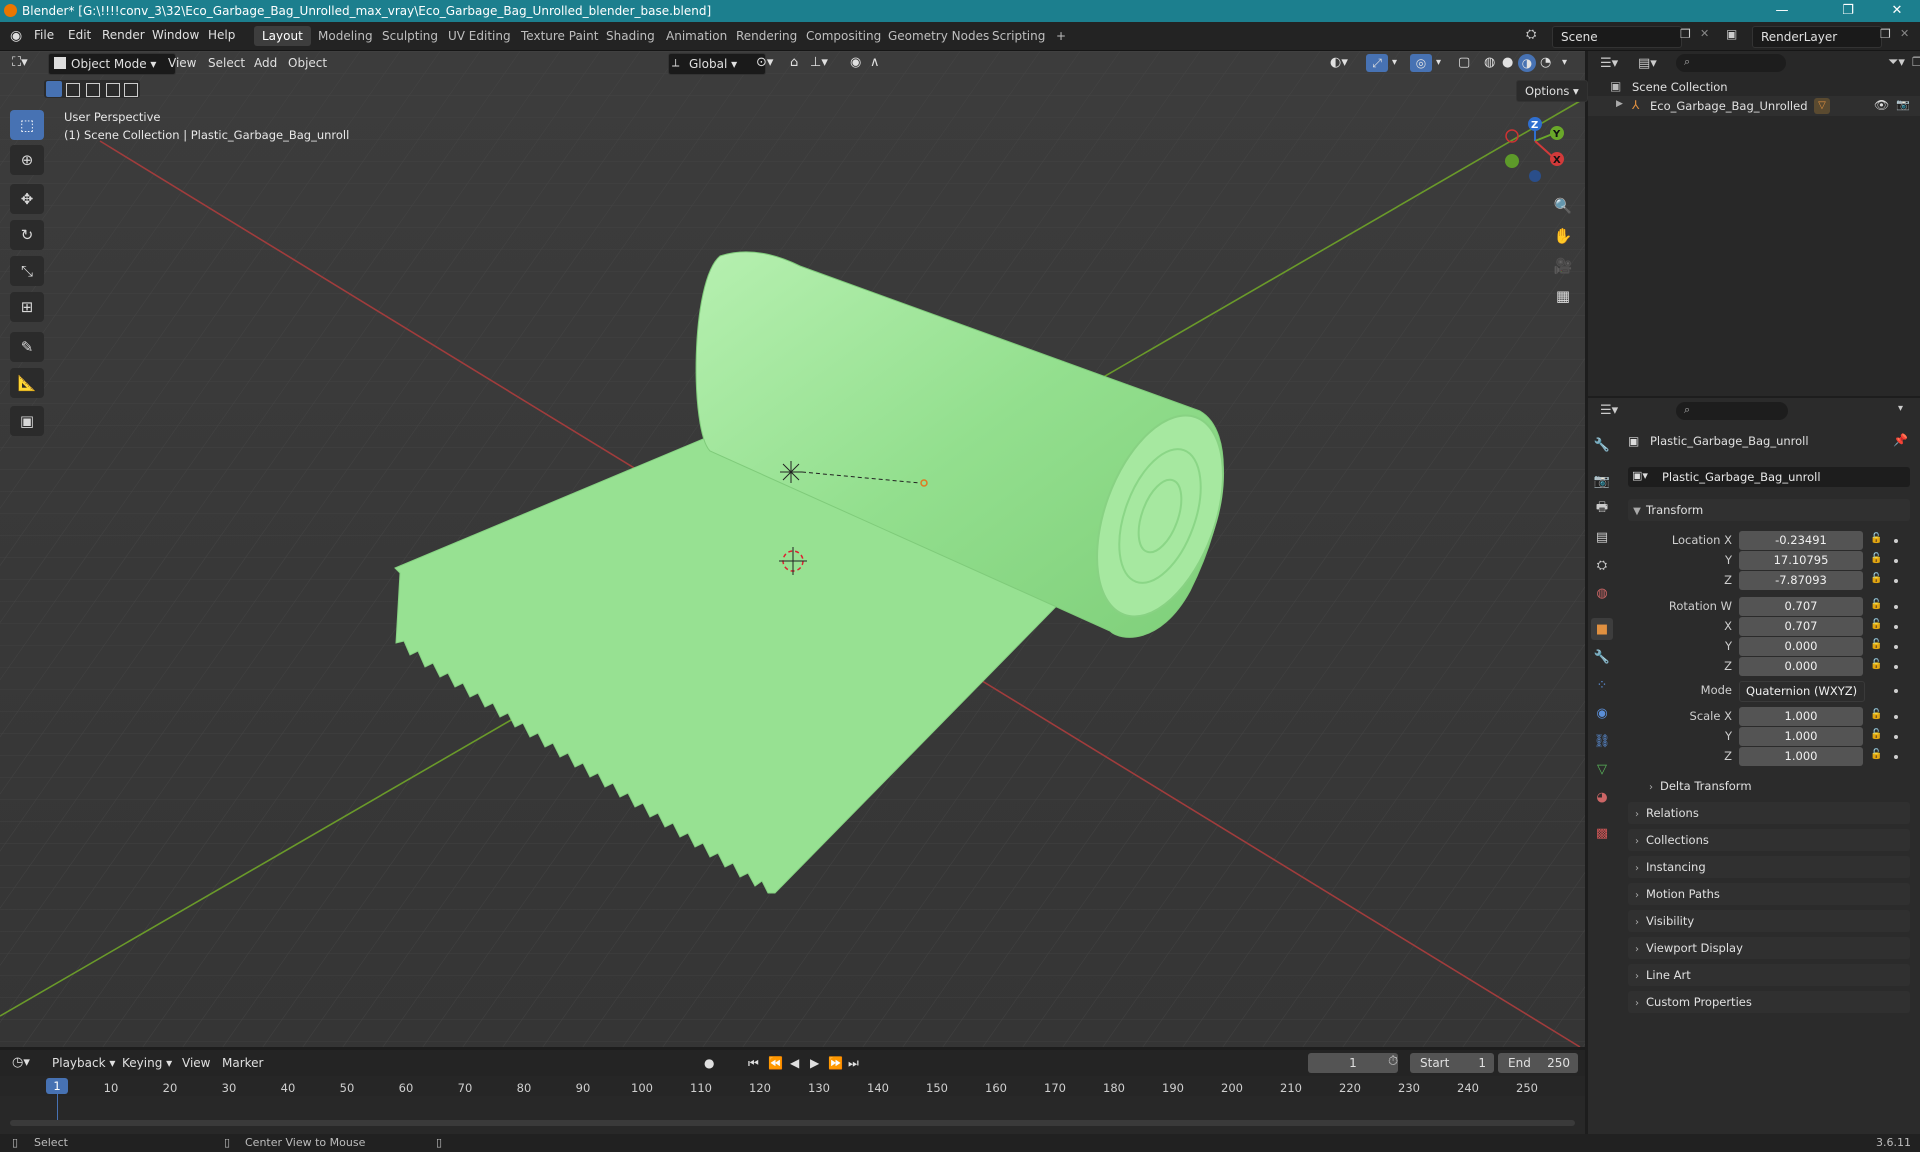  What do you see at coordinates (1507, 63) in the screenshot?
I see `solid-shading-icon: ●` at bounding box center [1507, 63].